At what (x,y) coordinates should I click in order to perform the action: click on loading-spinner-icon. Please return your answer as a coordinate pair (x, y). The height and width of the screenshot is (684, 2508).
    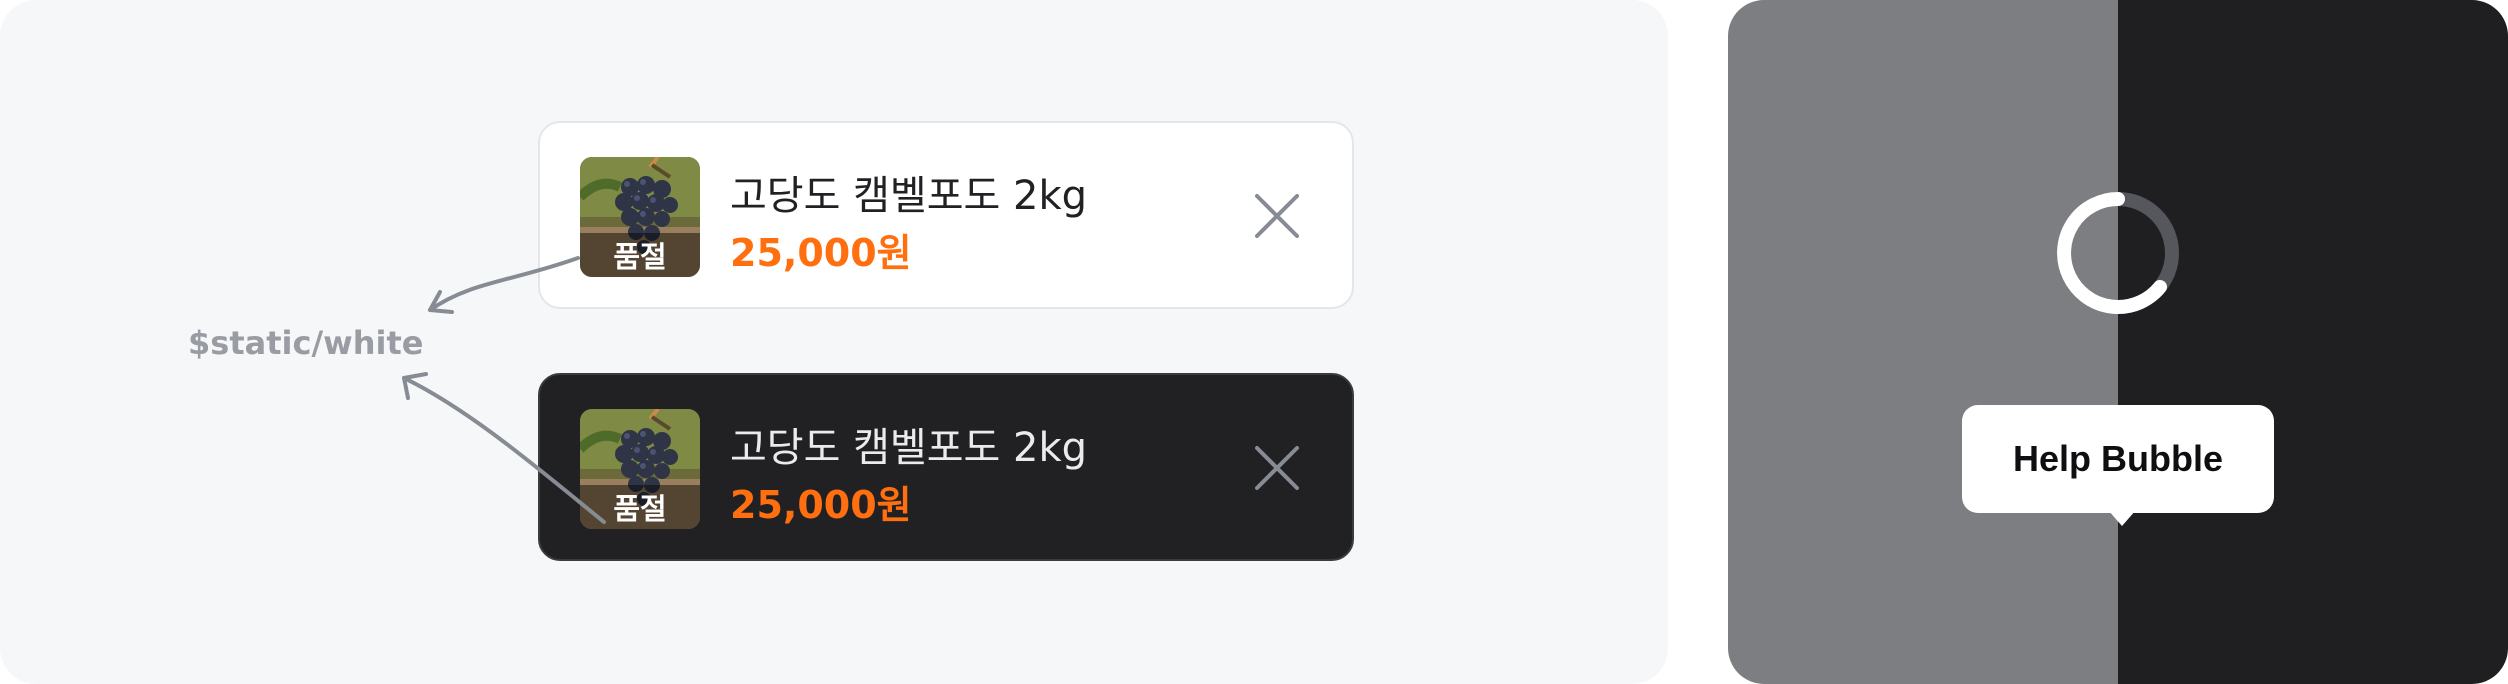
    Looking at the image, I should click on (2118, 253).